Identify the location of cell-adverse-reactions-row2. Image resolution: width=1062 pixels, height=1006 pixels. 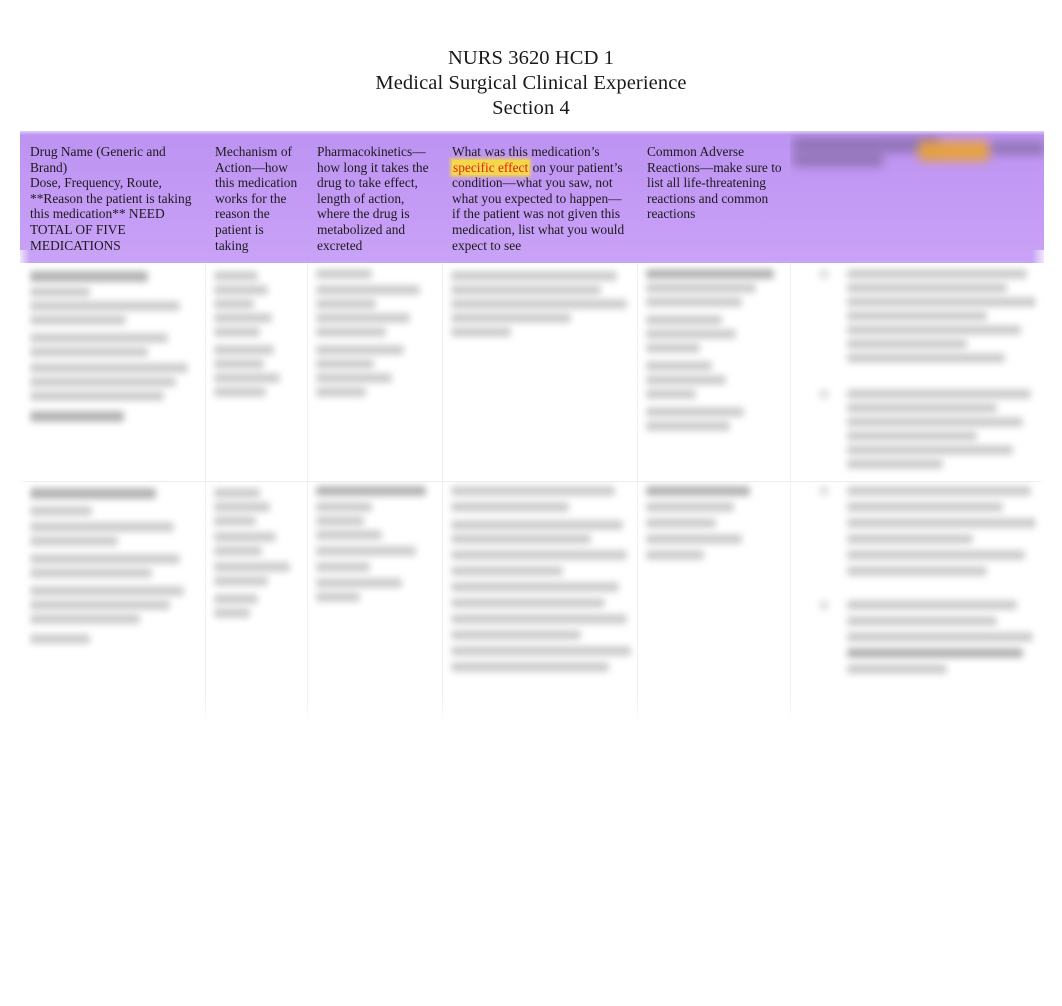
(714, 603).